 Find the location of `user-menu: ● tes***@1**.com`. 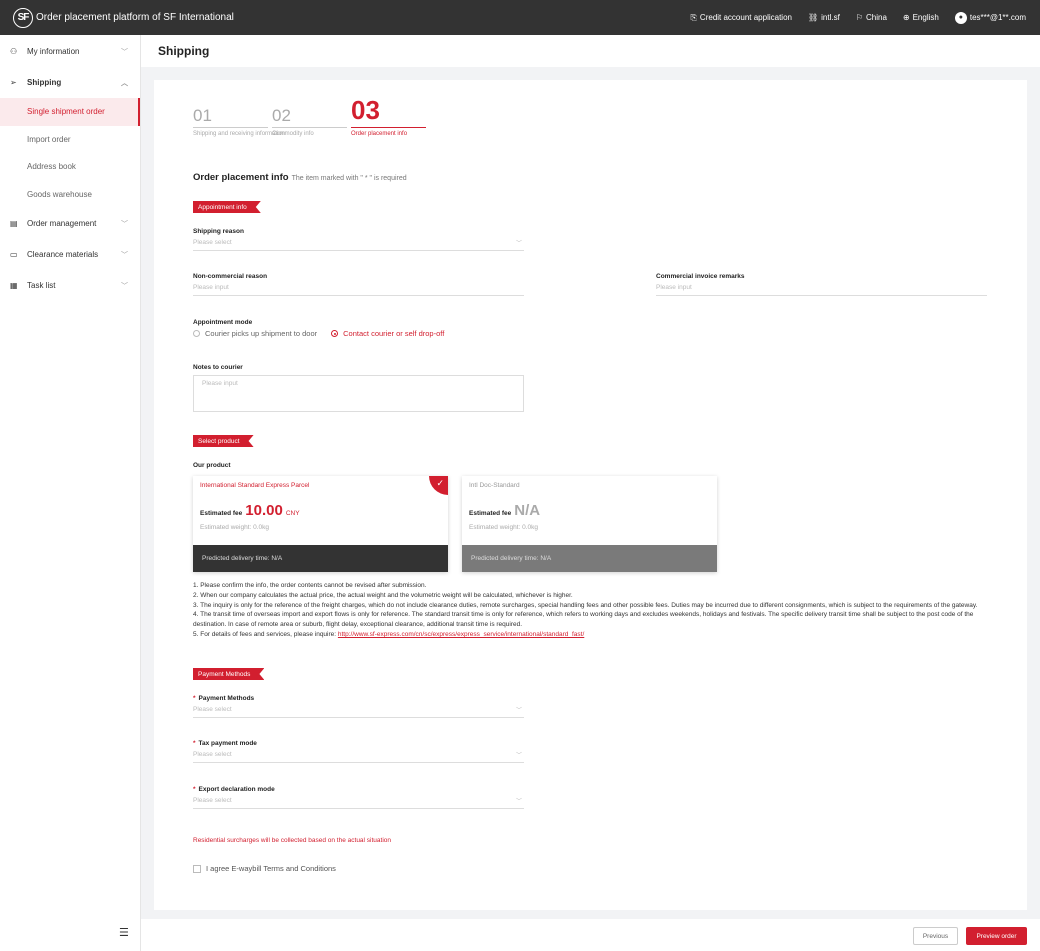

user-menu: ● tes***@1**.com is located at coordinates (990, 17).